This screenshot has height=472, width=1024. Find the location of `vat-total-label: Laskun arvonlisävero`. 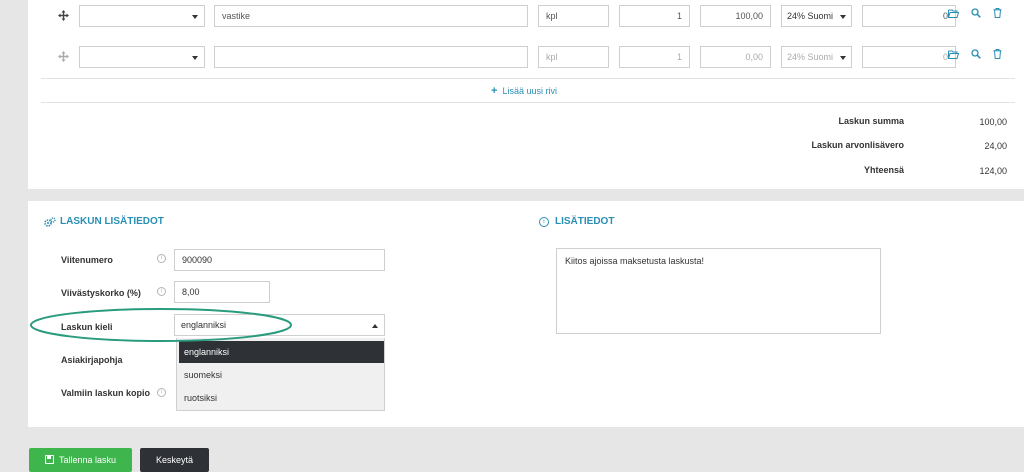

vat-total-label: Laskun arvonlisävero is located at coordinates (857, 145).